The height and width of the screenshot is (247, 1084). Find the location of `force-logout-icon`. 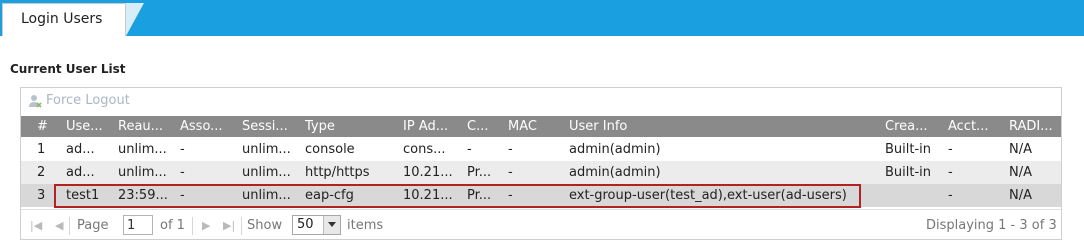

force-logout-icon is located at coordinates (35, 101).